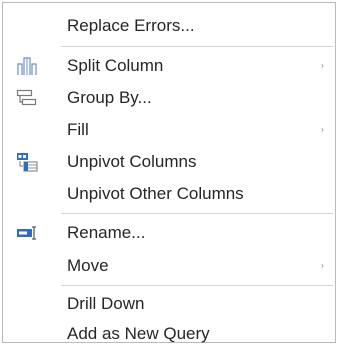 The height and width of the screenshot is (349, 342). What do you see at coordinates (27, 162) in the screenshot?
I see `unpivot-columns-icon` at bounding box center [27, 162].